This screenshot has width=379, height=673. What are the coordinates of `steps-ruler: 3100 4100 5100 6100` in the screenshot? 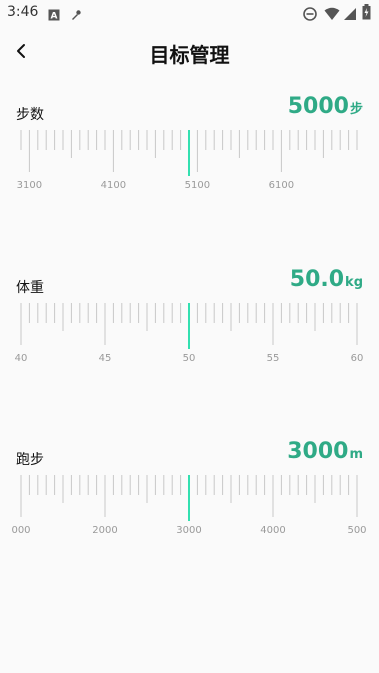 It's located at (189, 162).